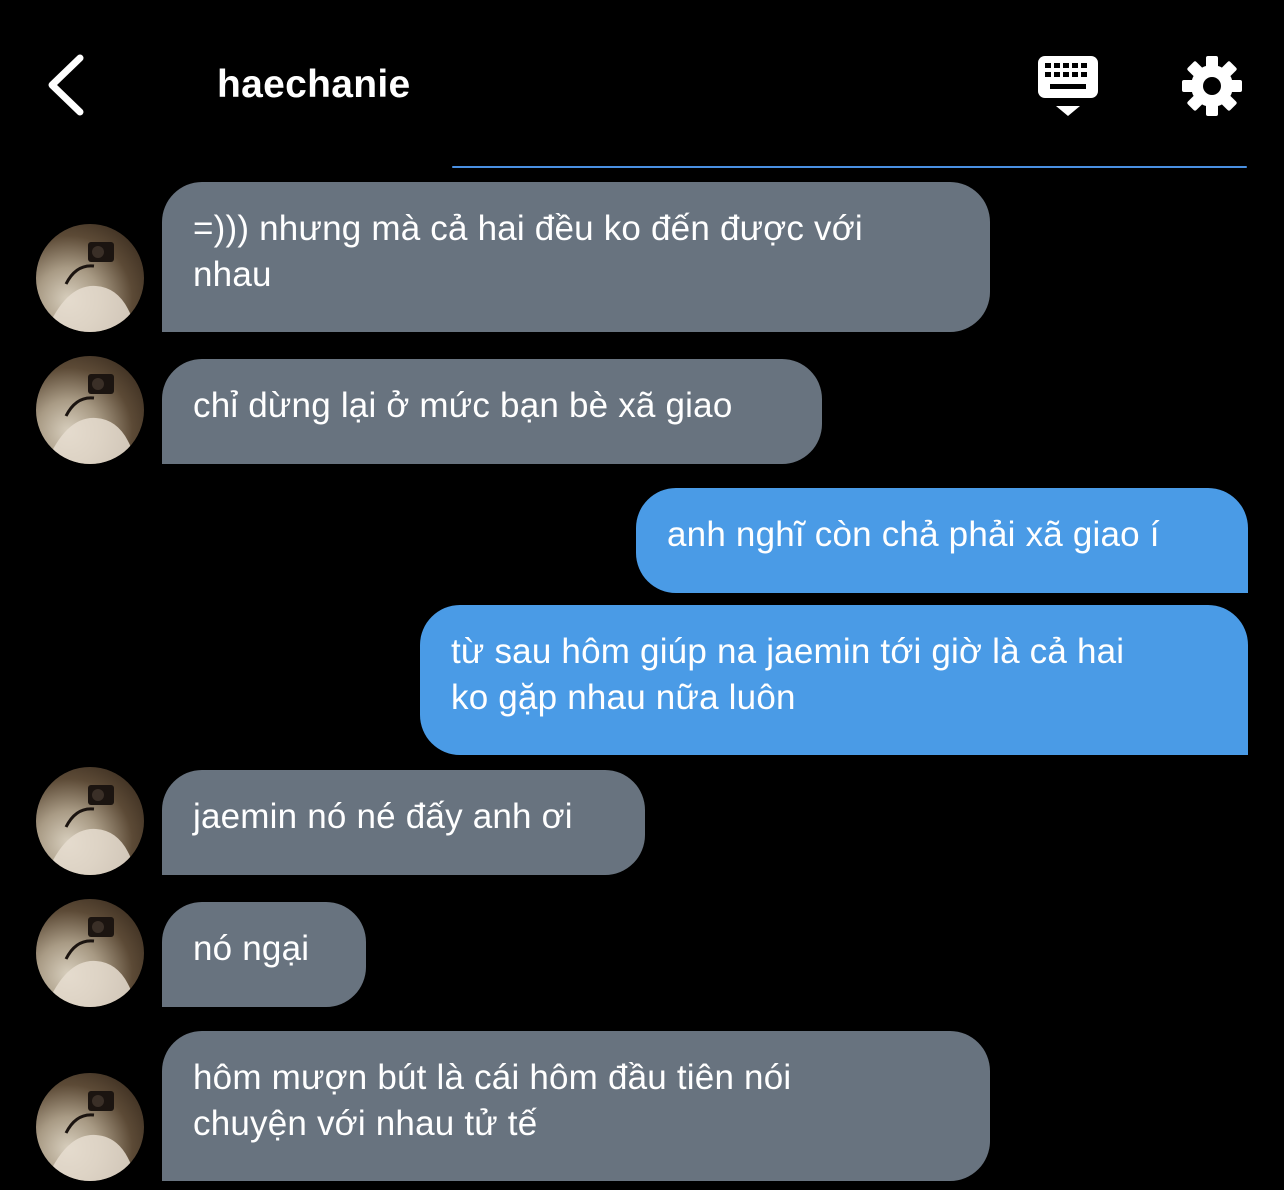 This screenshot has width=1284, height=1190. I want to click on keyboard-toggle-button, so click(1068, 86).